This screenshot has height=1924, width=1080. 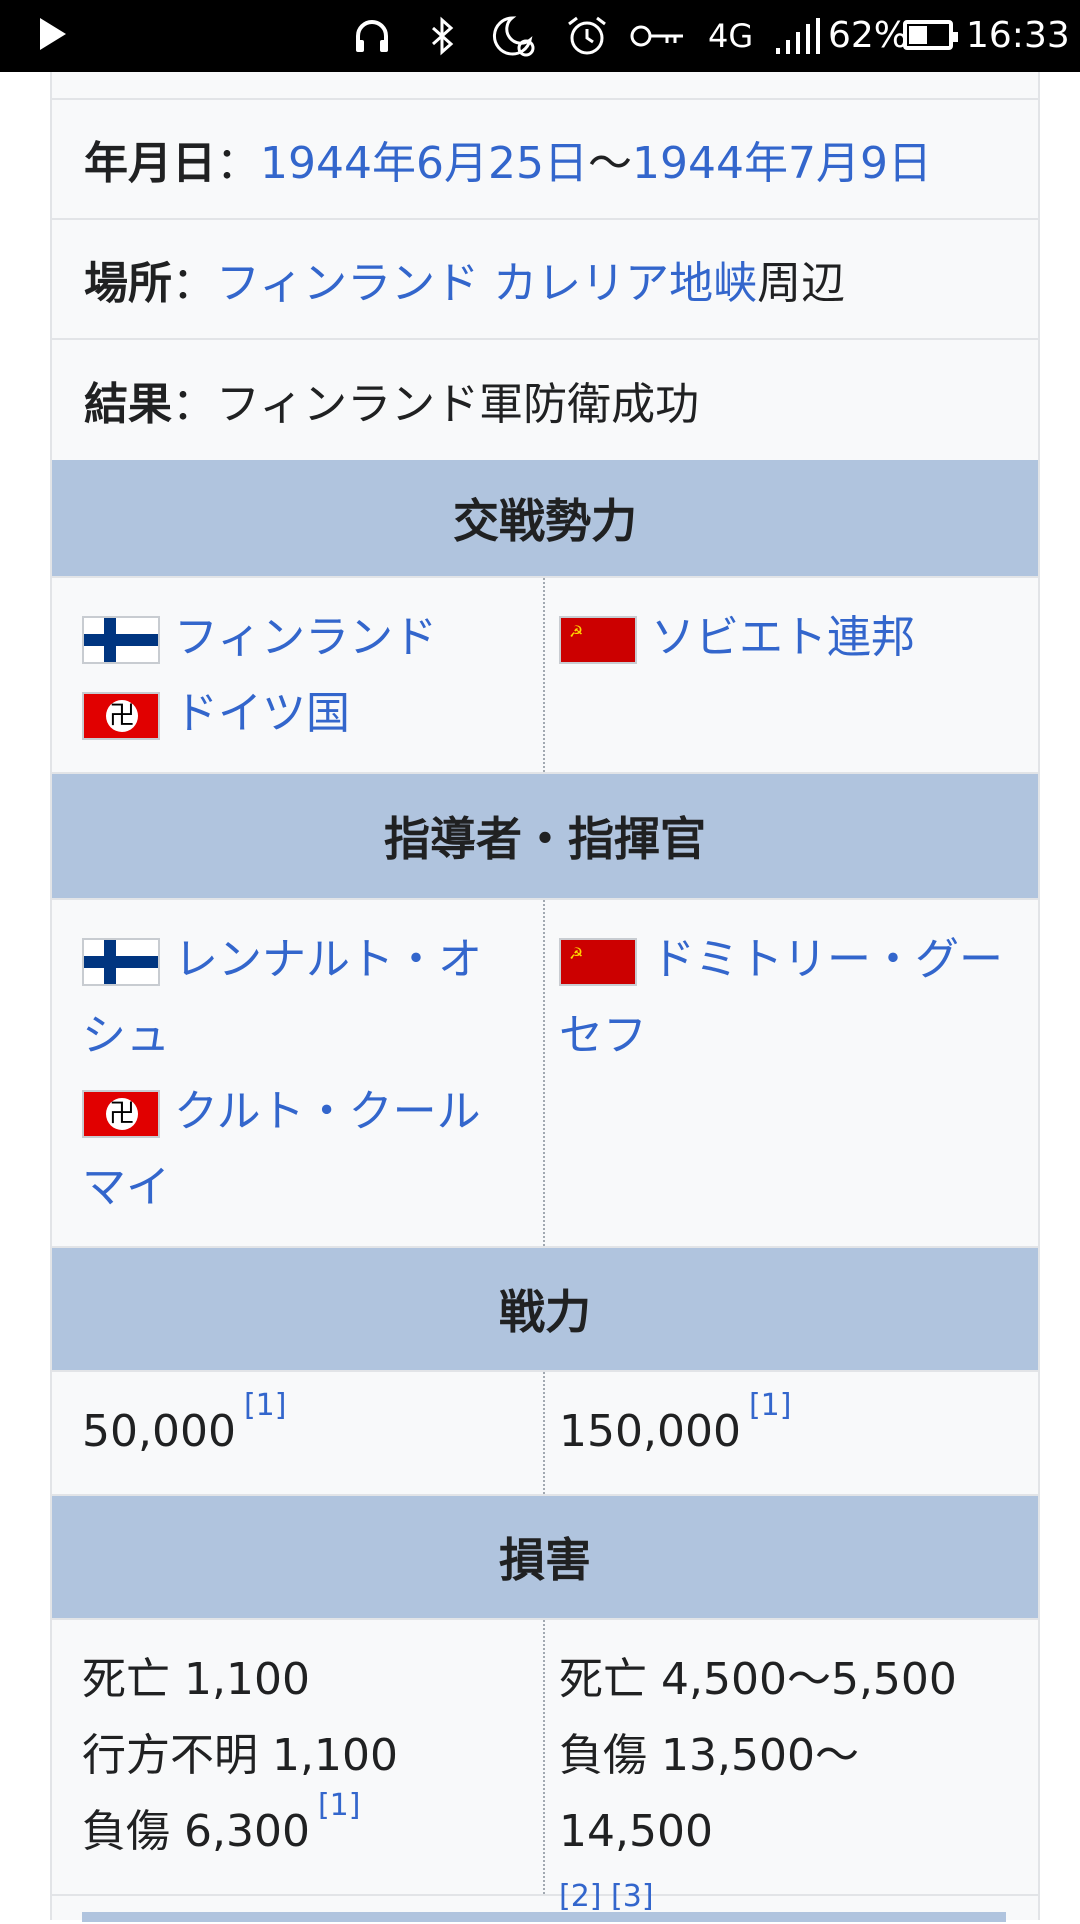 I want to click on play-icon, so click(x=53, y=34).